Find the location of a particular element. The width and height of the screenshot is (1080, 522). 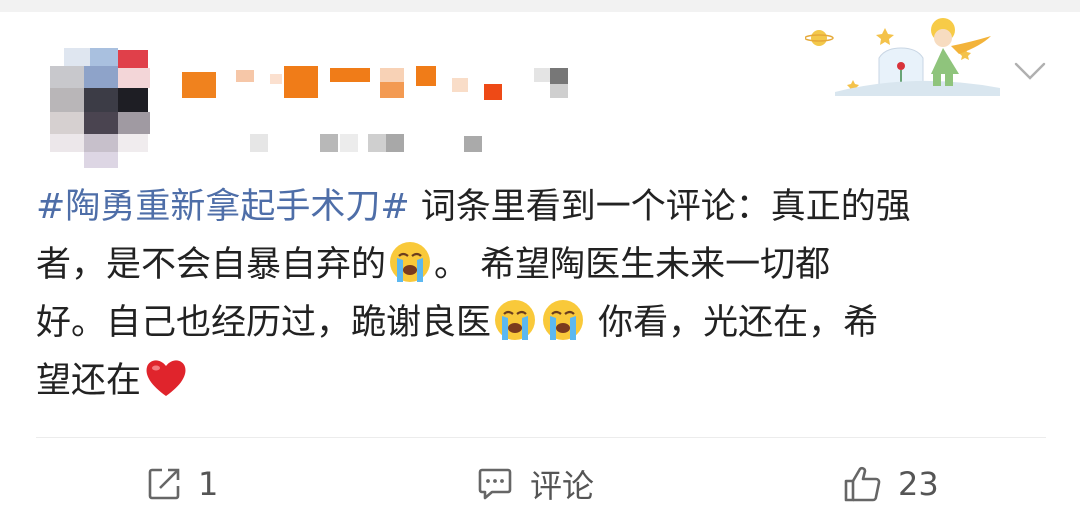

username-obscured is located at coordinates (380, 80).